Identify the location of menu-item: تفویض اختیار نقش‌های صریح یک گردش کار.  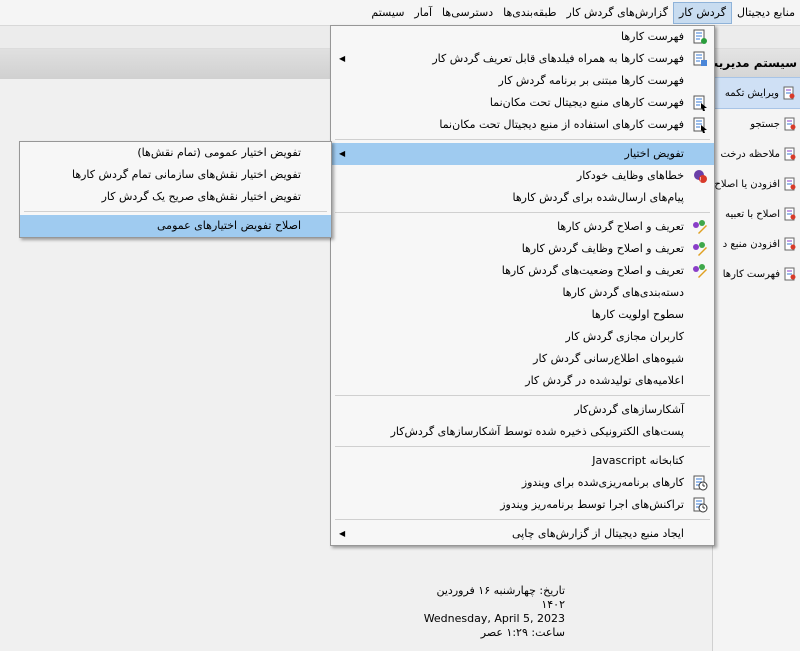
(175, 197).